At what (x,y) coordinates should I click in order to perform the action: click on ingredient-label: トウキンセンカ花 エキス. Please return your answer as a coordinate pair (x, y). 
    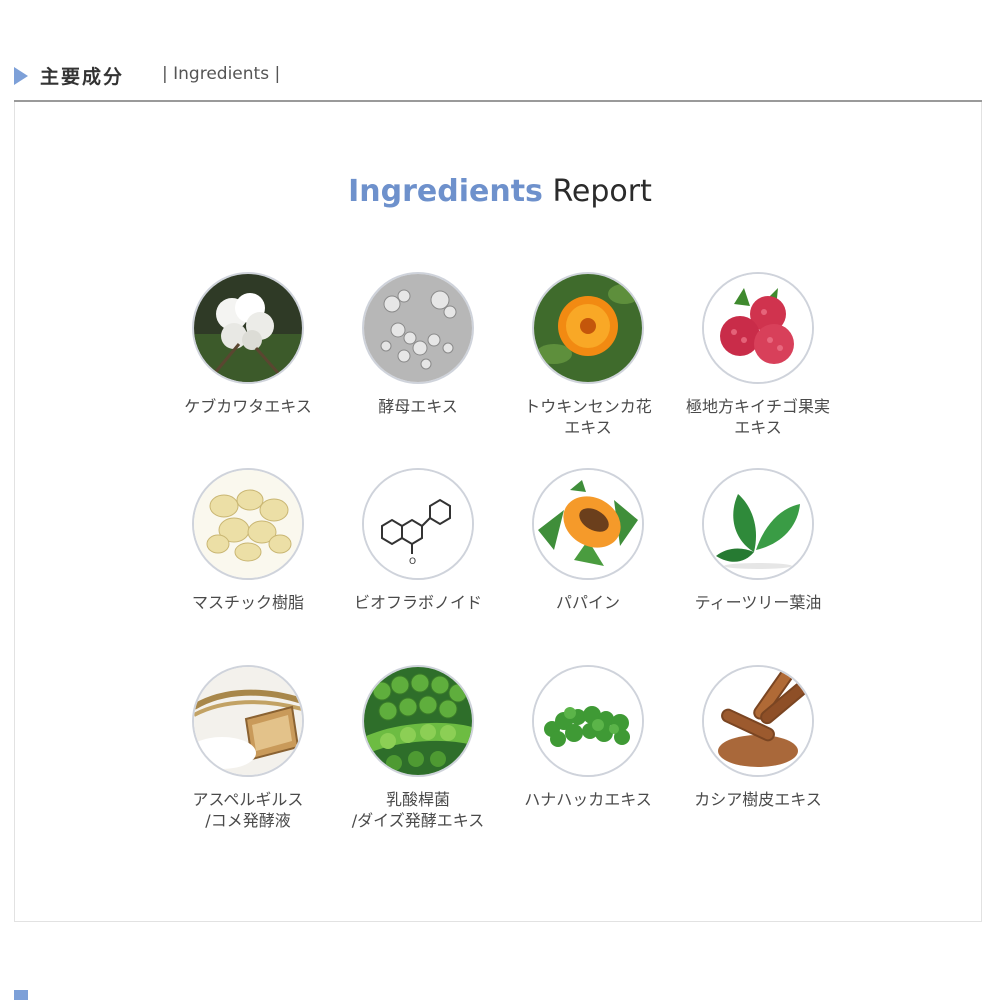
    Looking at the image, I should click on (588, 417).